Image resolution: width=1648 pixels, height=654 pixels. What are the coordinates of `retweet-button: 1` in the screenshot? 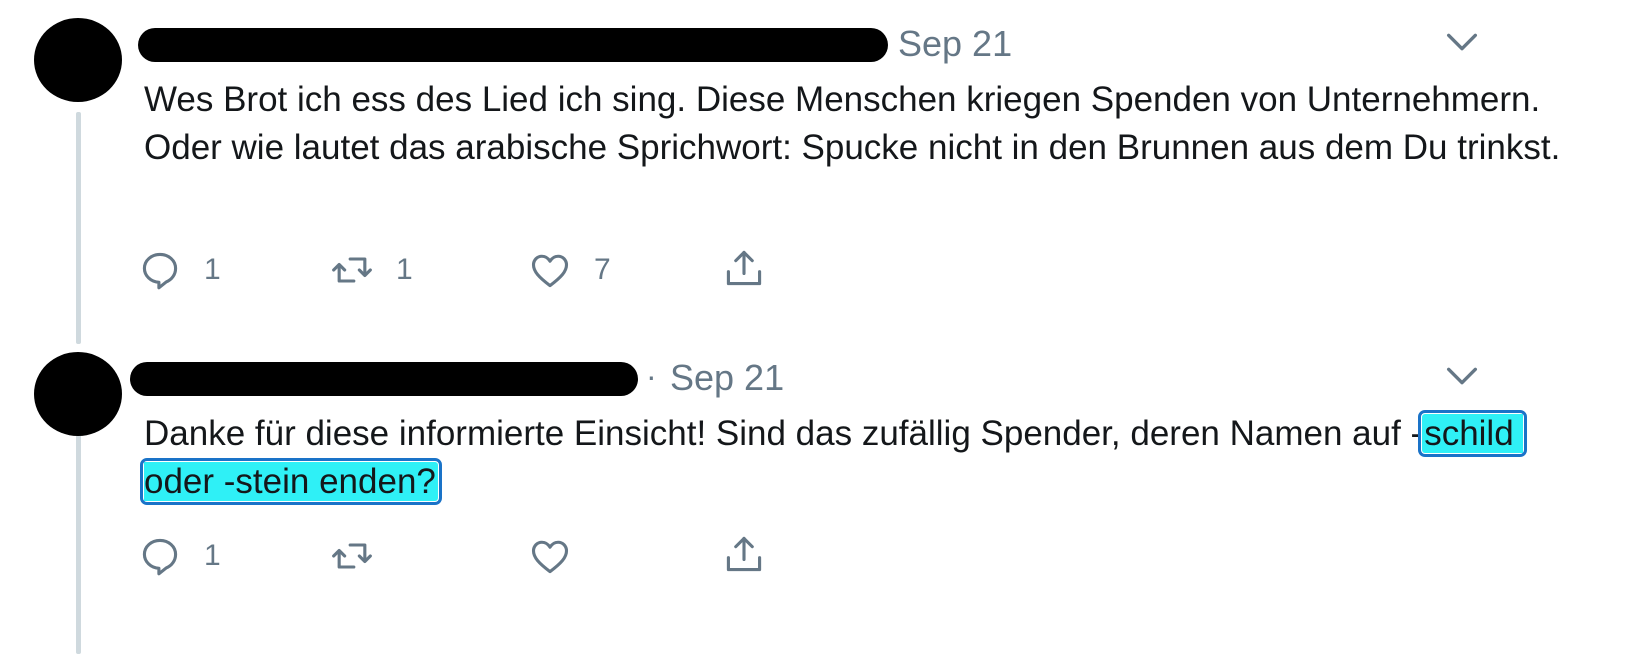 It's located at (371, 270).